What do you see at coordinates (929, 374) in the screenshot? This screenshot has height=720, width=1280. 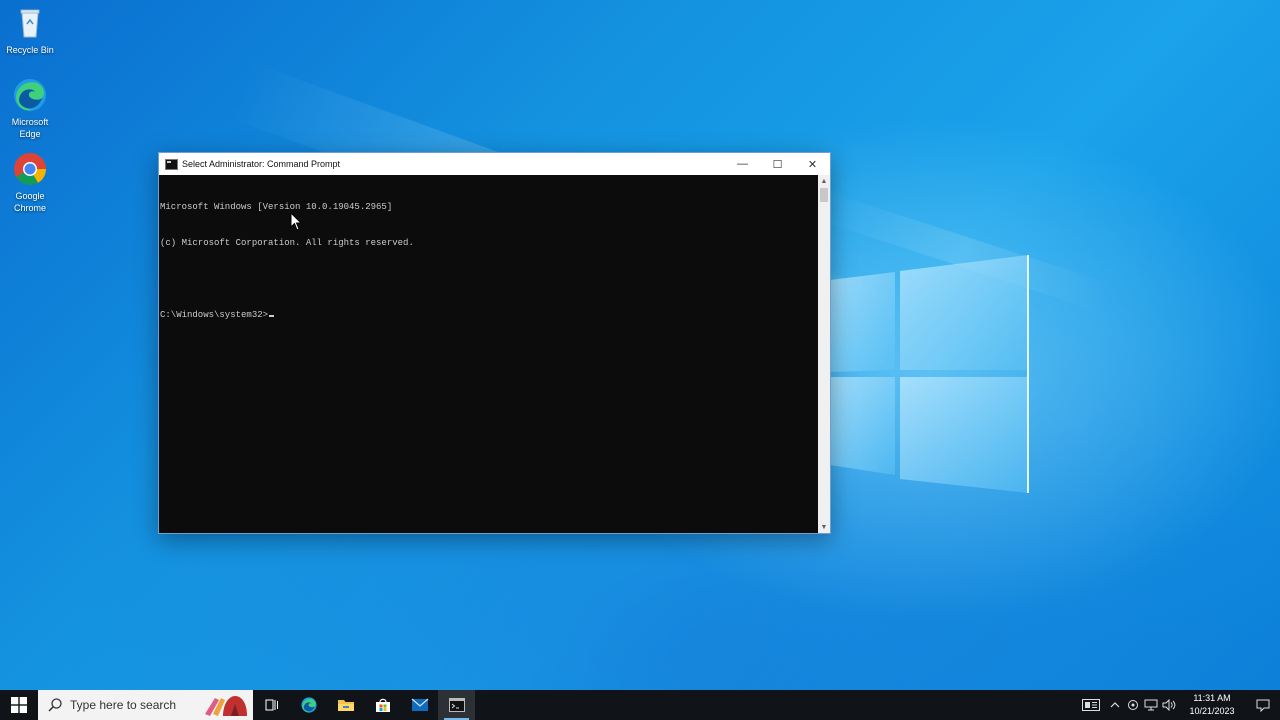 I see `windows-logo-wallpaper` at bounding box center [929, 374].